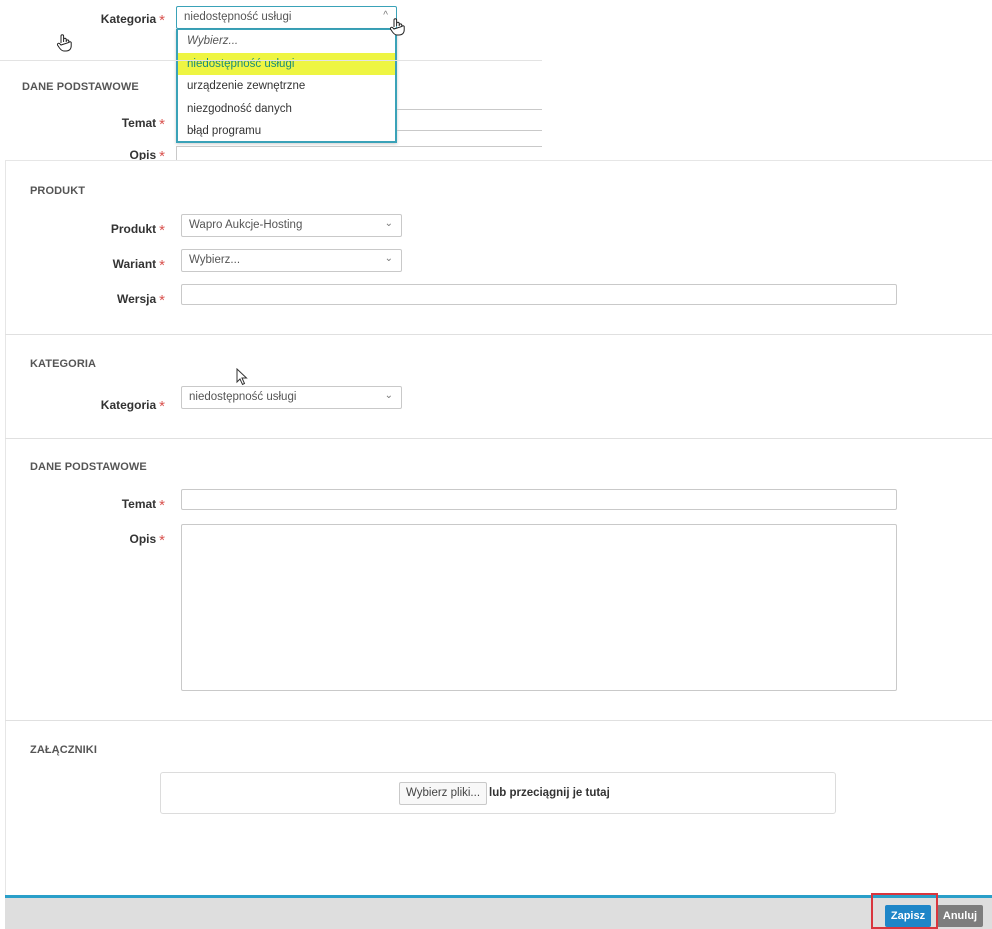 The width and height of the screenshot is (992, 929). What do you see at coordinates (904, 911) in the screenshot?
I see `save-button-annotation-box` at bounding box center [904, 911].